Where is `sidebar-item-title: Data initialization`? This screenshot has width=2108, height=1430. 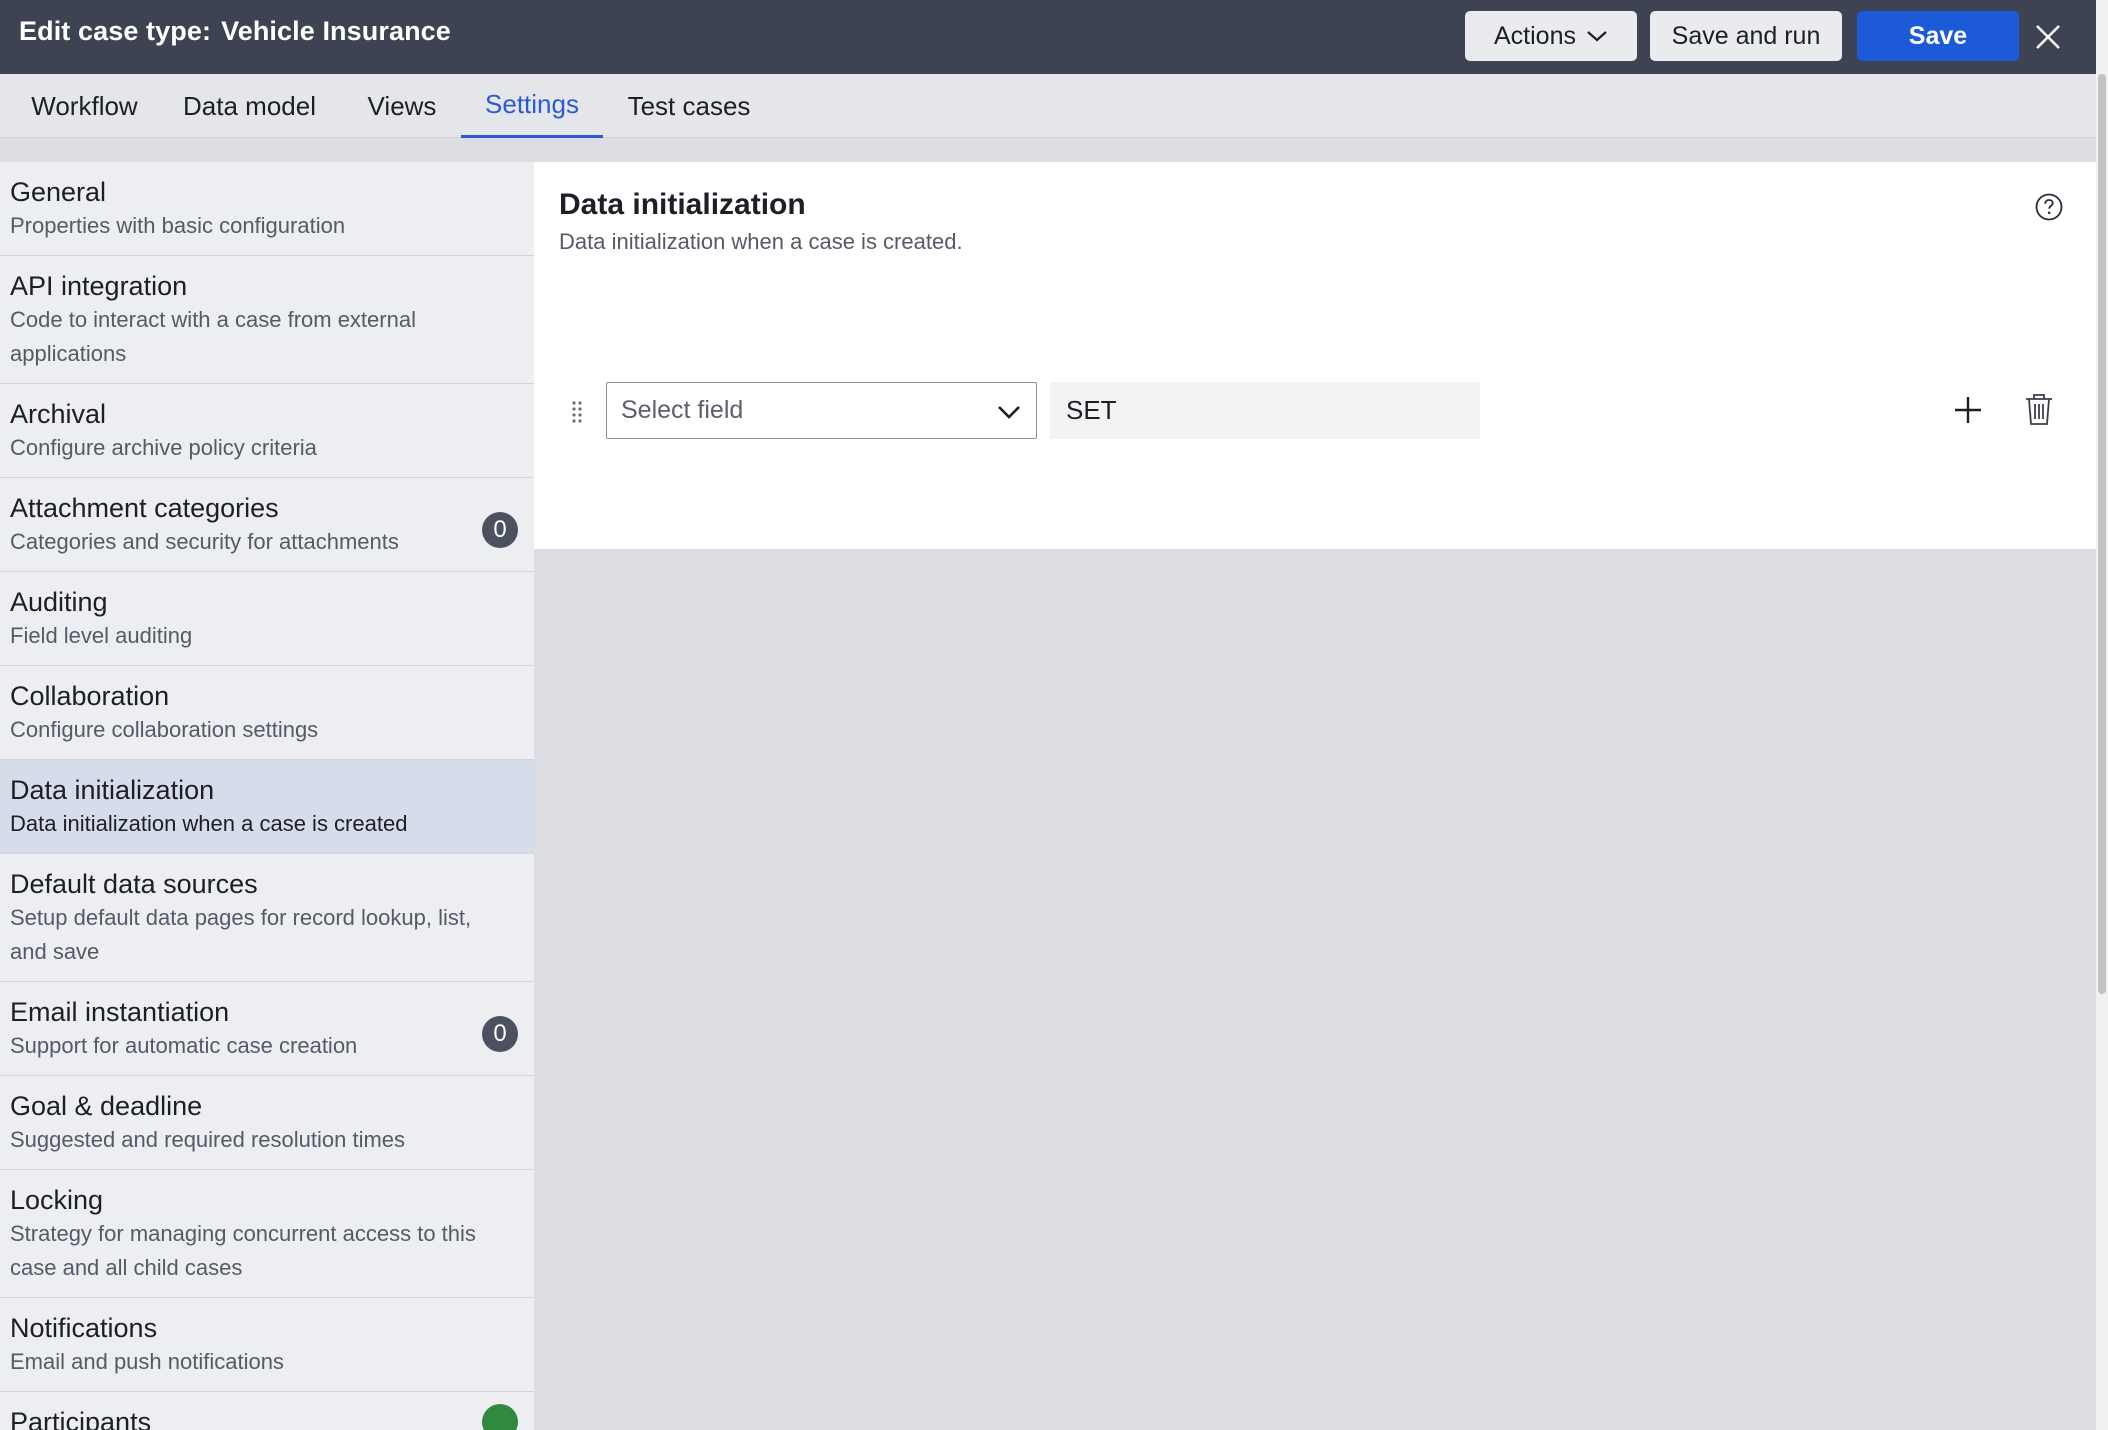
sidebar-item-title: Data initialization is located at coordinates (112, 790).